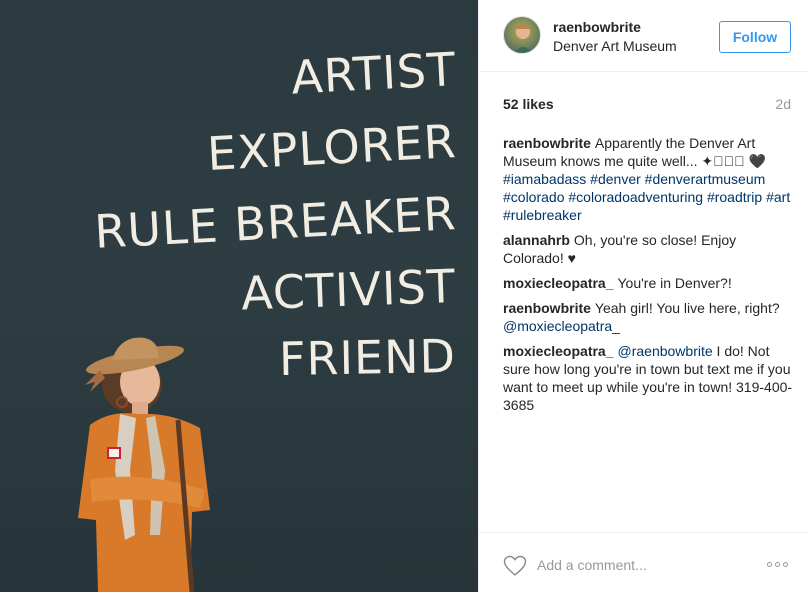  I want to click on comment-mention: @raenbowbrite, so click(665, 351).